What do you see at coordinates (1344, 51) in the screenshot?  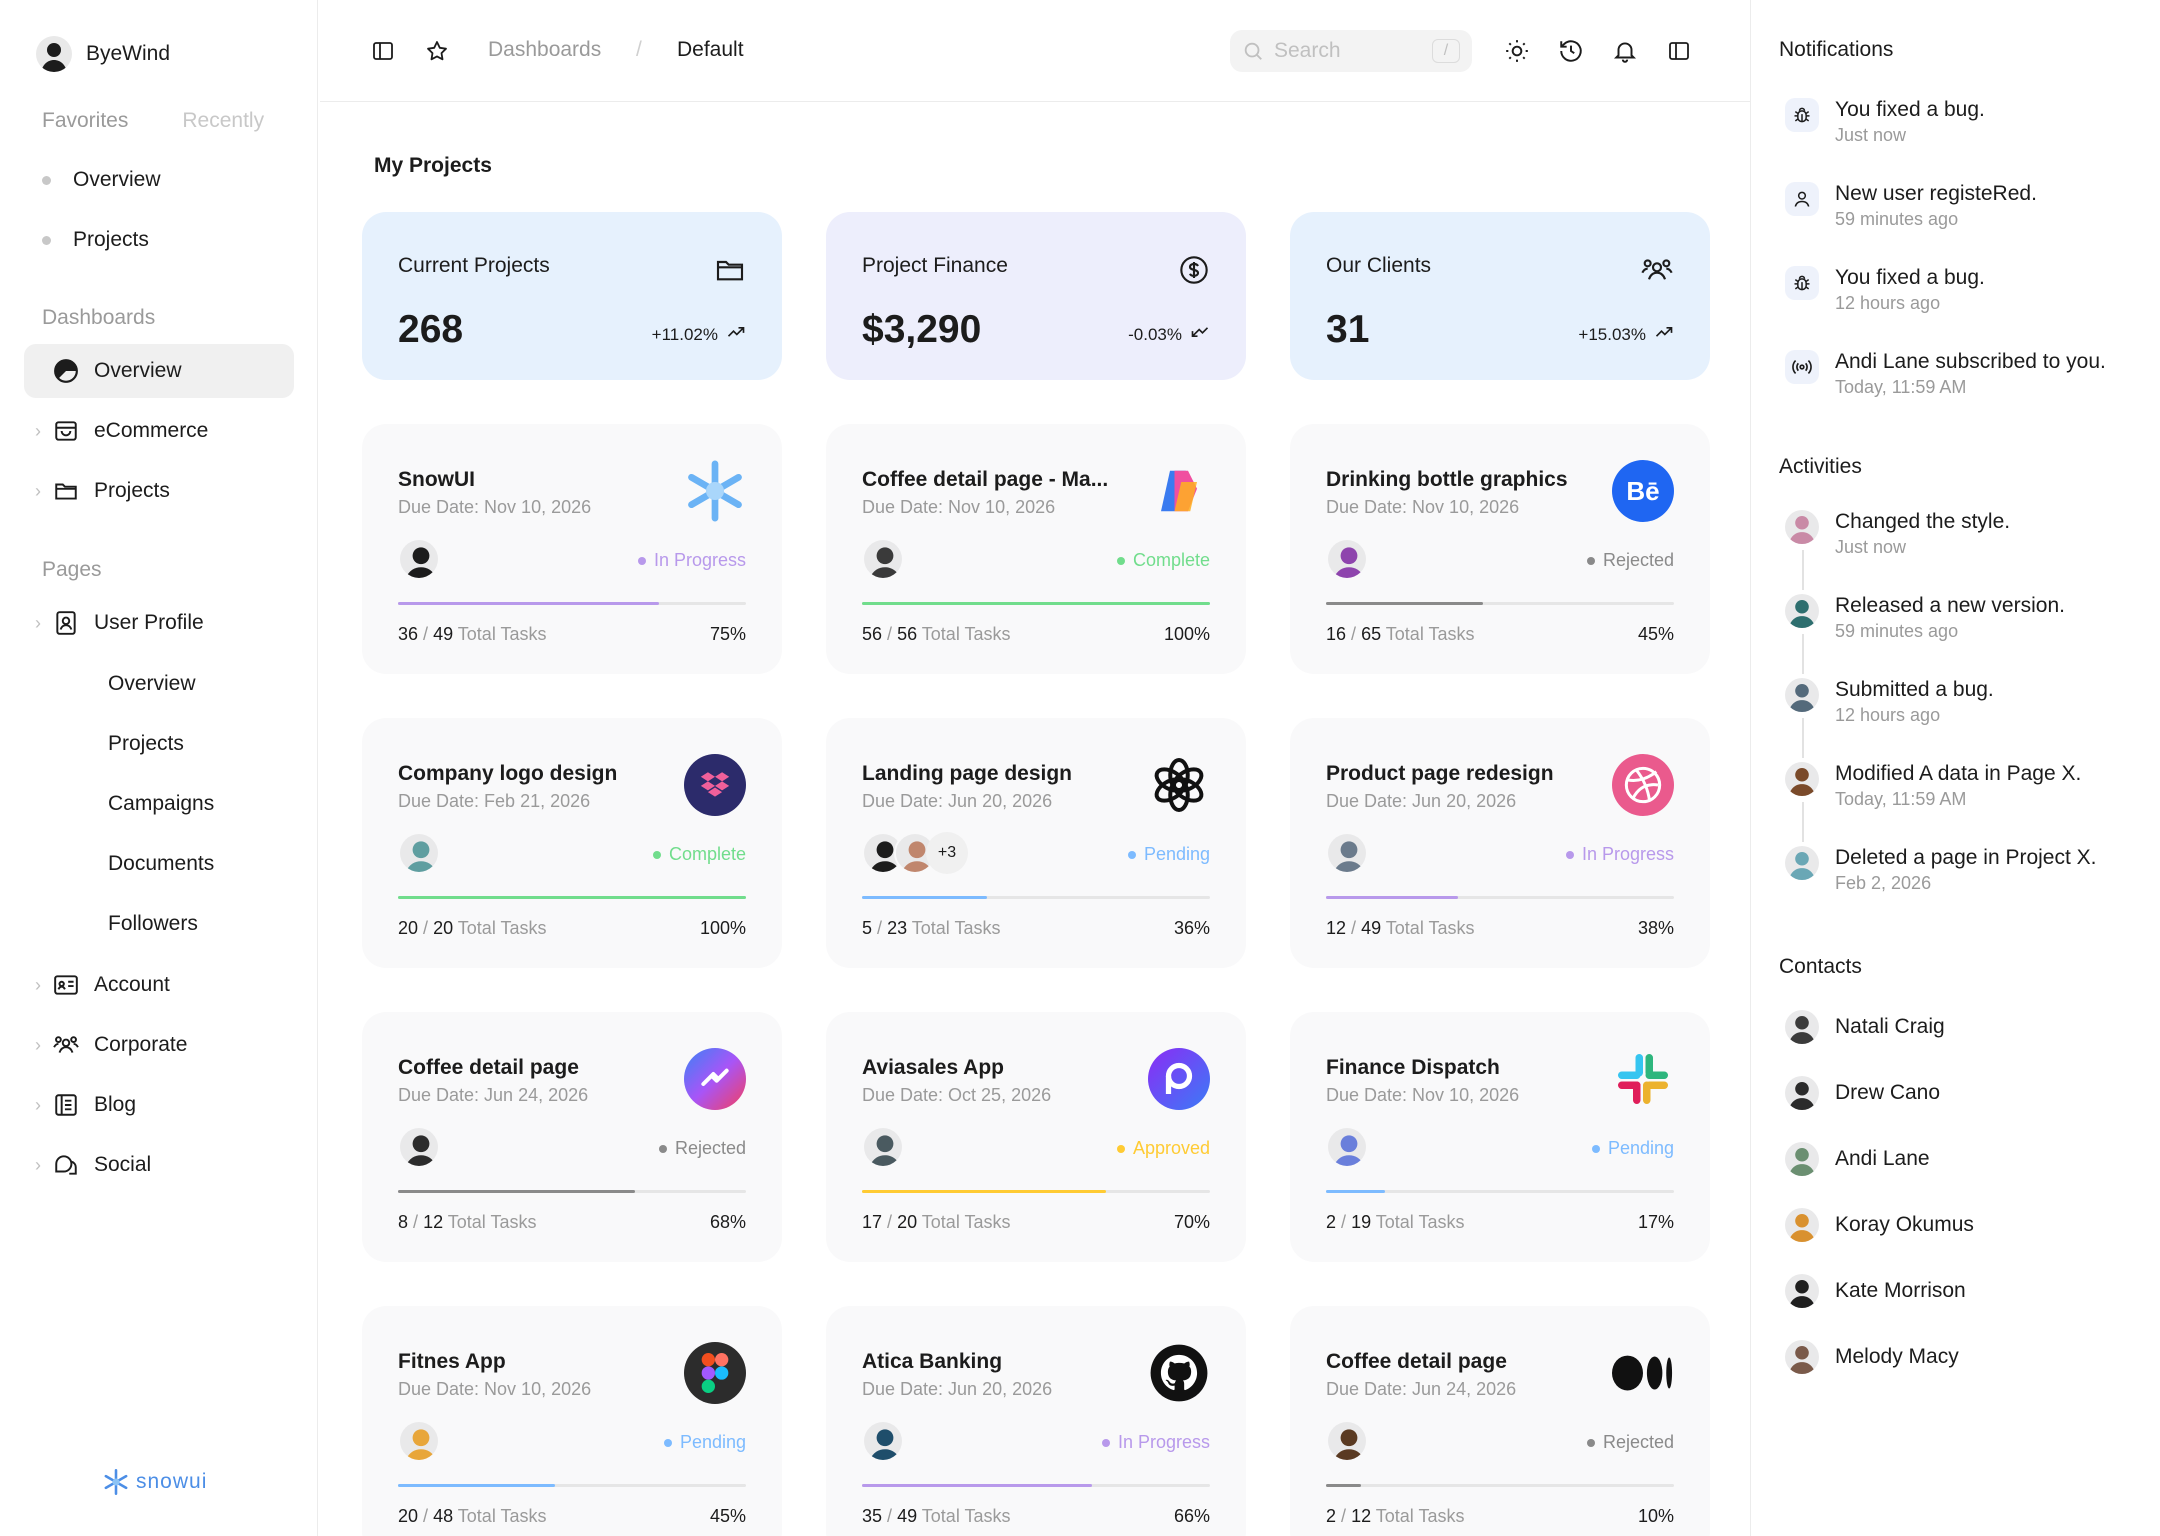 I see `search-input` at bounding box center [1344, 51].